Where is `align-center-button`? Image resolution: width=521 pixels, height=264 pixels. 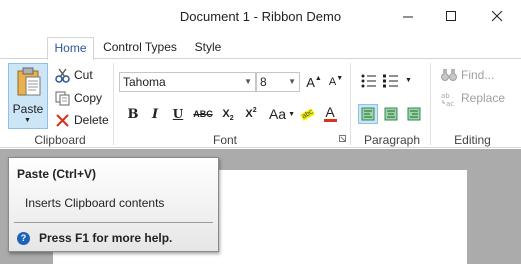 align-center-button is located at coordinates (391, 114).